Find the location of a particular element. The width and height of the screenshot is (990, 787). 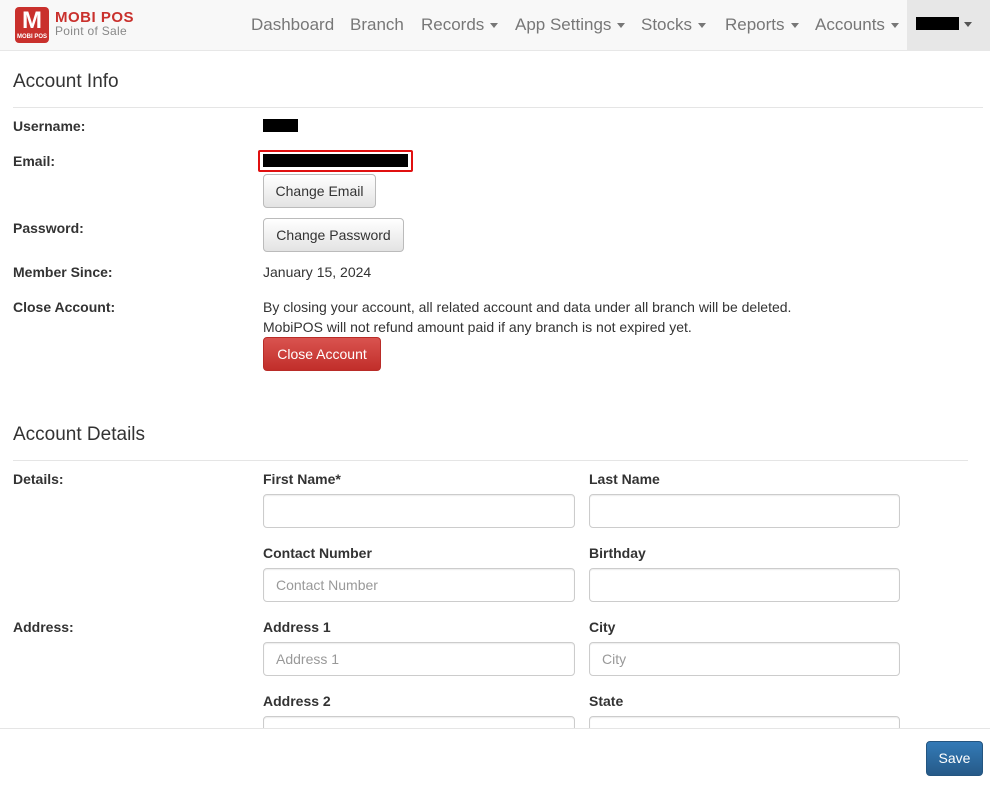

nav-branch: Branch is located at coordinates (377, 25).